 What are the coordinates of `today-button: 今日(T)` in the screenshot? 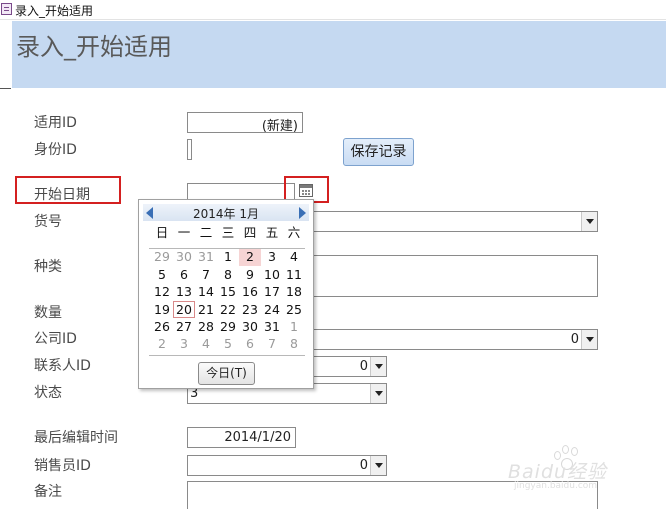 It's located at (226, 373).